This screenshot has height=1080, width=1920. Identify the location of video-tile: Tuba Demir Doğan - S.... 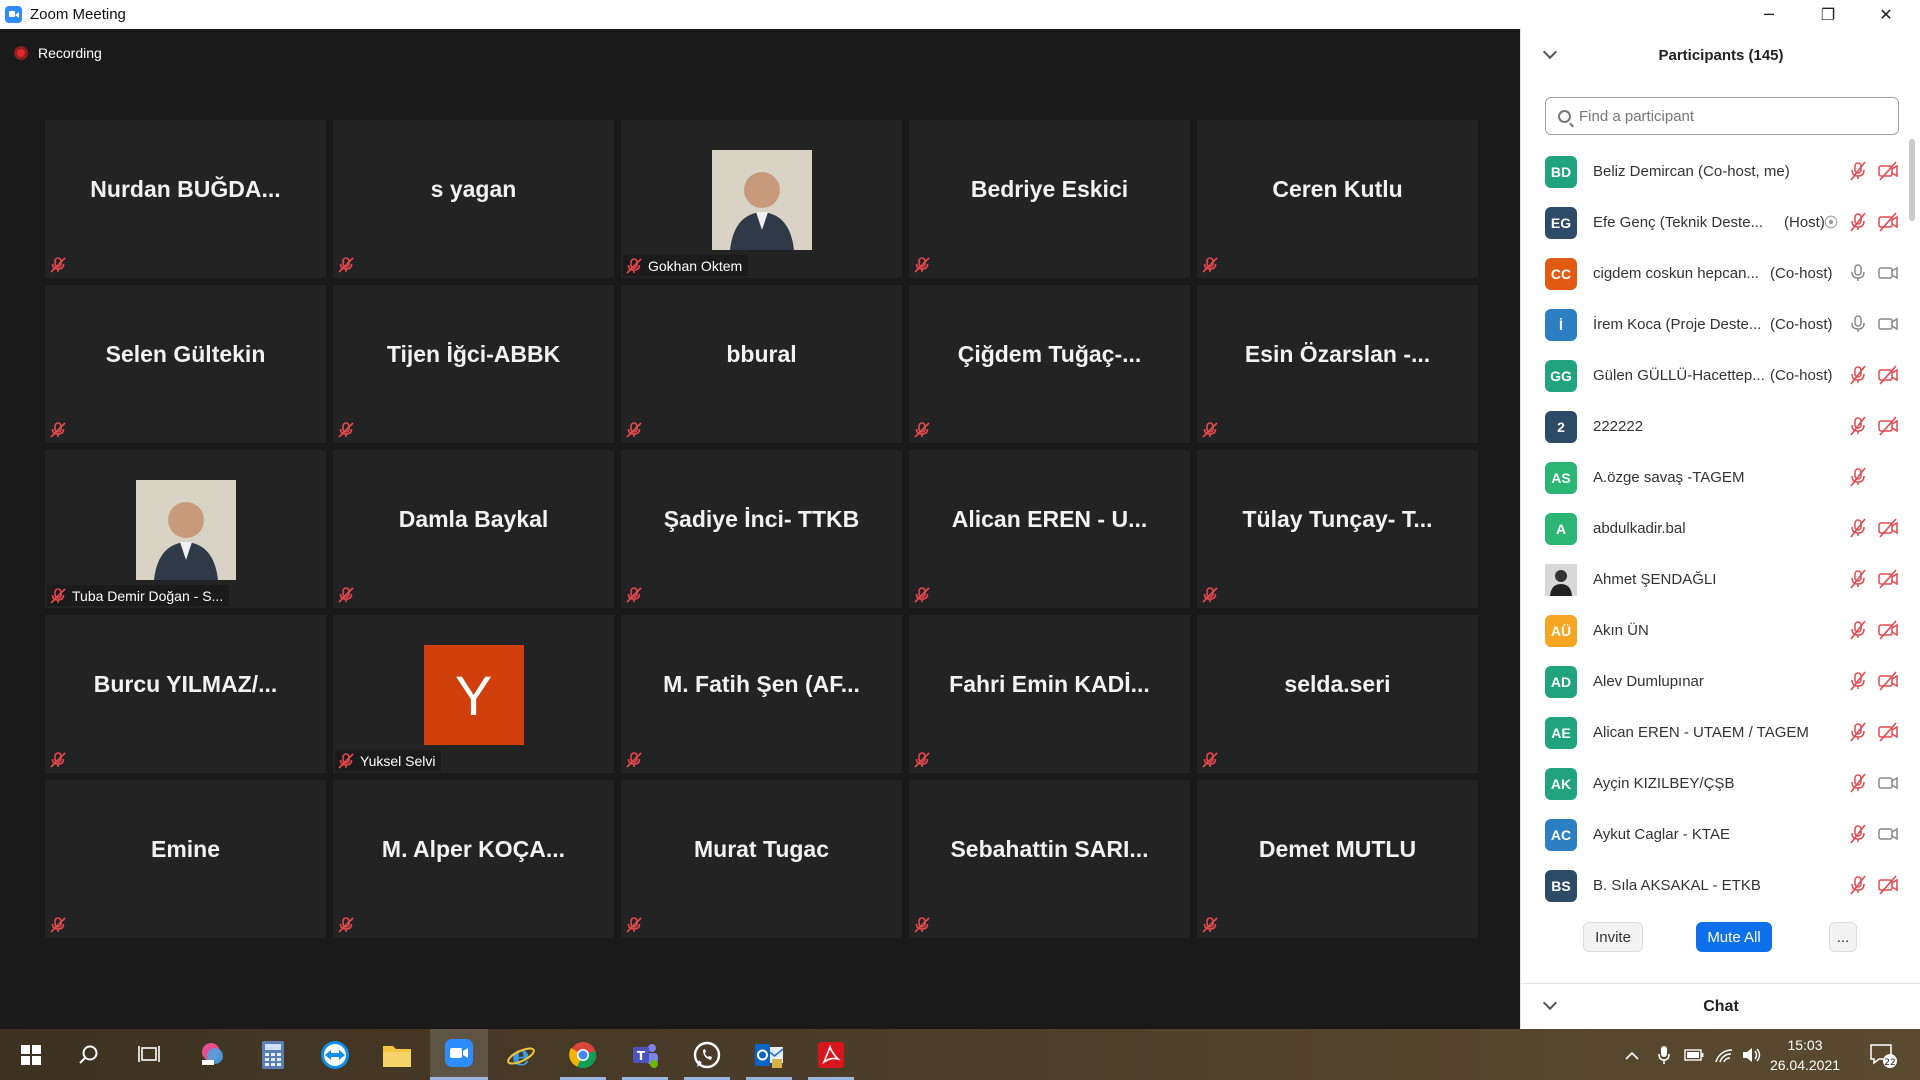
(185, 529).